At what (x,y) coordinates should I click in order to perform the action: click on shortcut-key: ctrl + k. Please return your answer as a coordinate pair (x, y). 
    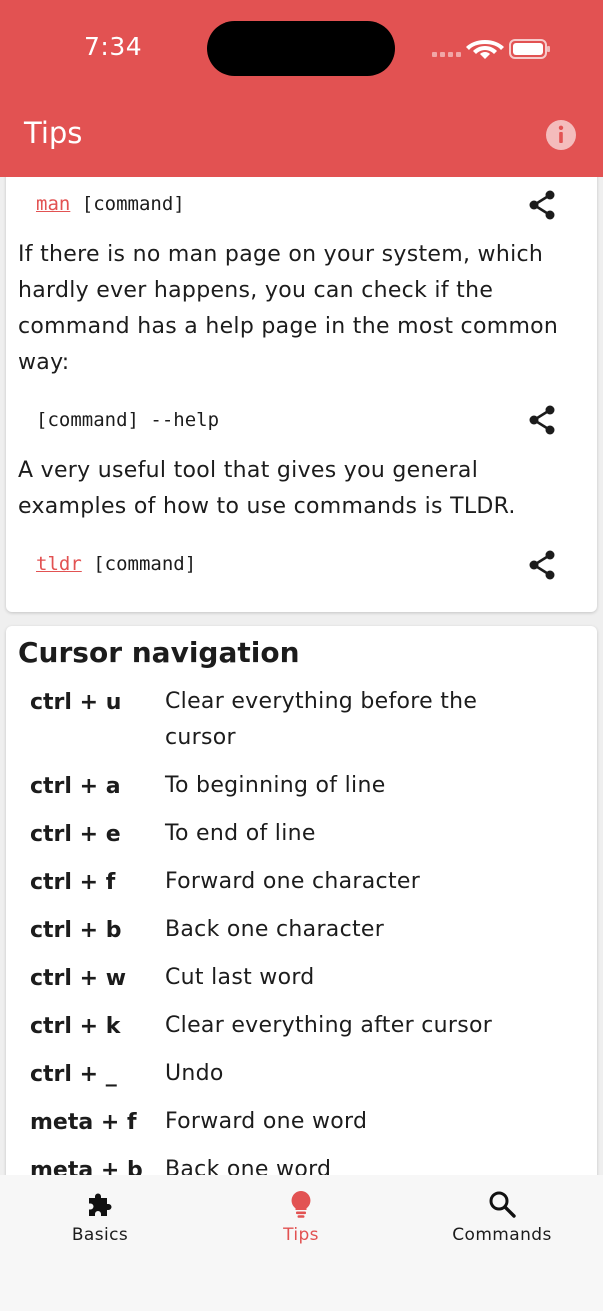
    Looking at the image, I should click on (75, 1026).